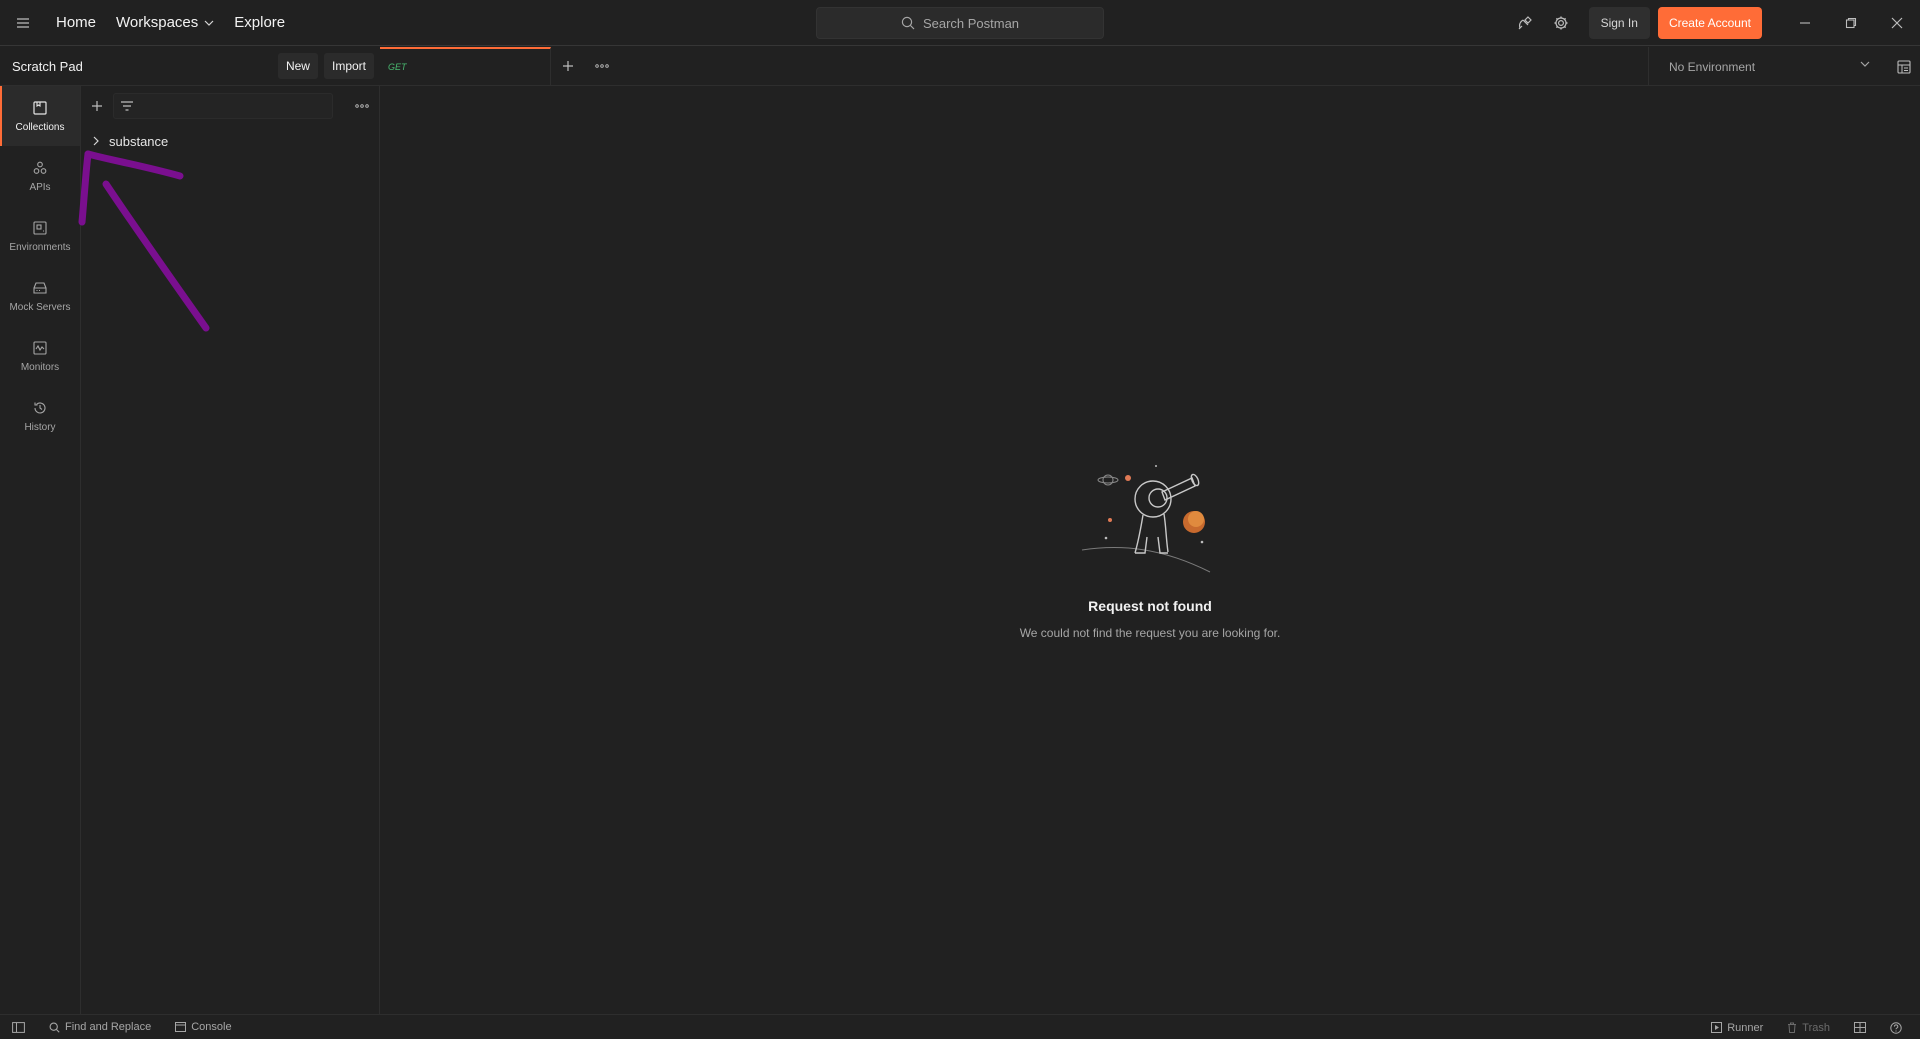 This screenshot has width=1920, height=1039. I want to click on help-icon, so click(1896, 1027).